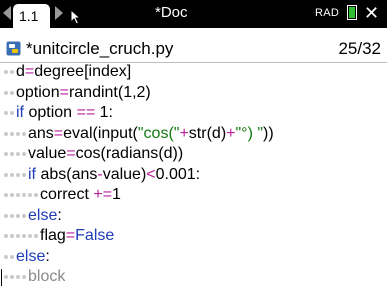  What do you see at coordinates (7, 13) in the screenshot?
I see `previous-page-arrow-icon` at bounding box center [7, 13].